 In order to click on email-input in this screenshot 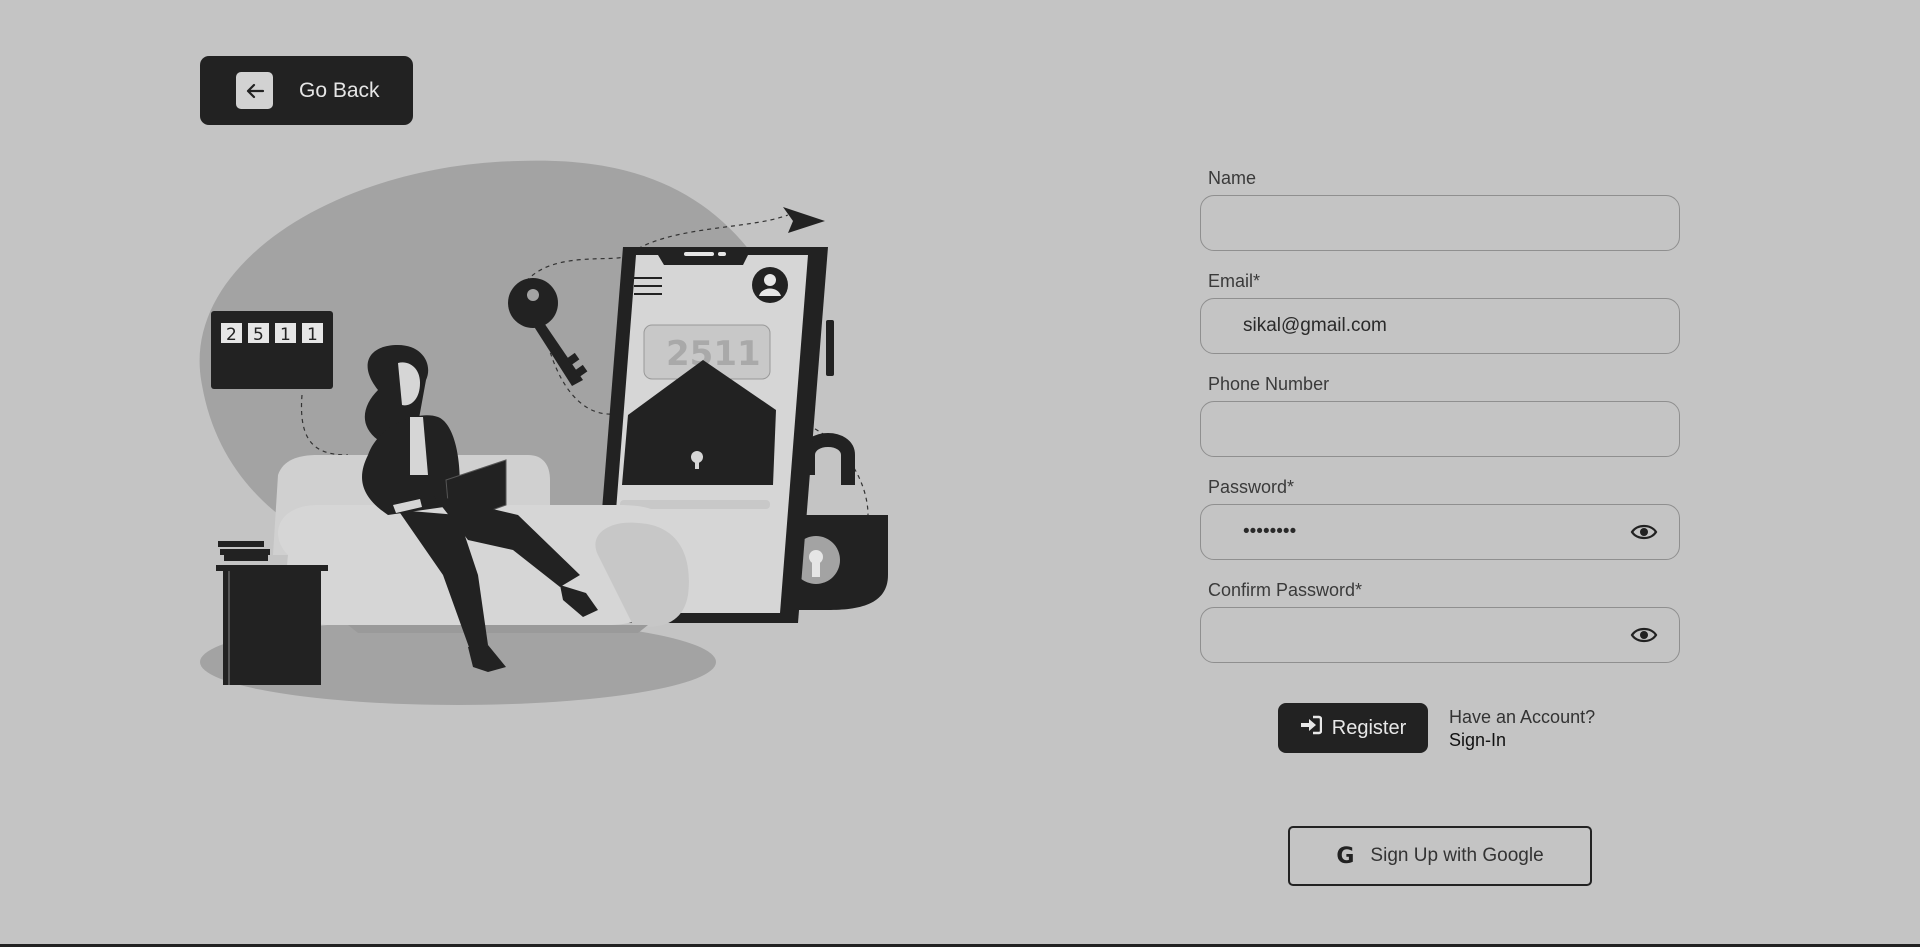, I will do `click(1440, 326)`.